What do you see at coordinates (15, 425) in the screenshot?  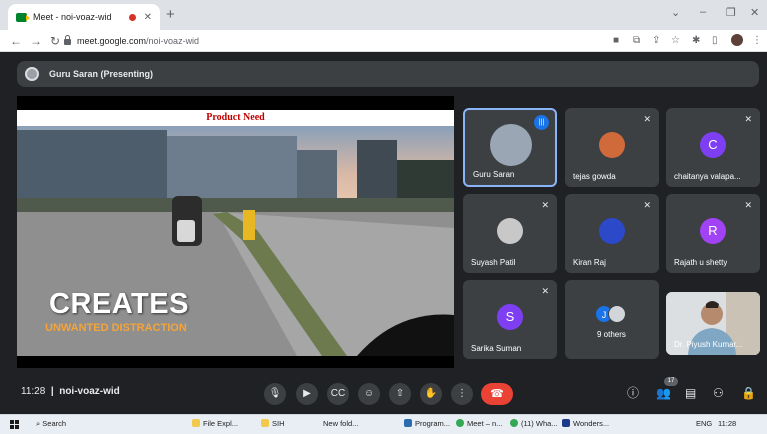 I see `windows-start-icon` at bounding box center [15, 425].